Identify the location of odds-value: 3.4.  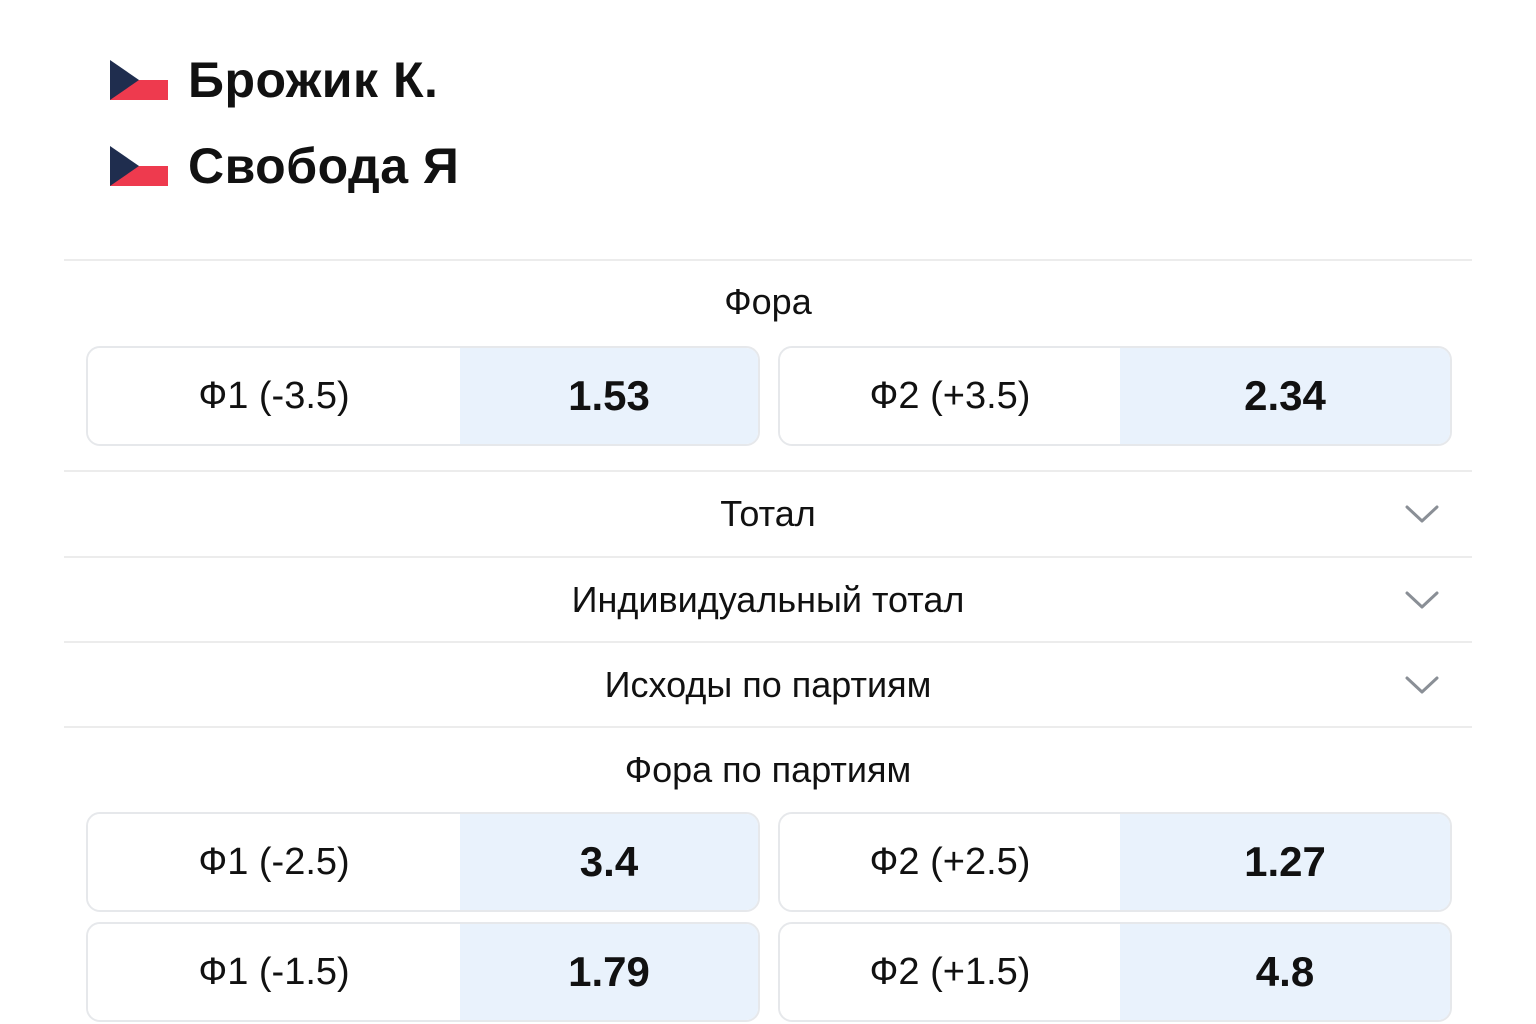
(609, 862).